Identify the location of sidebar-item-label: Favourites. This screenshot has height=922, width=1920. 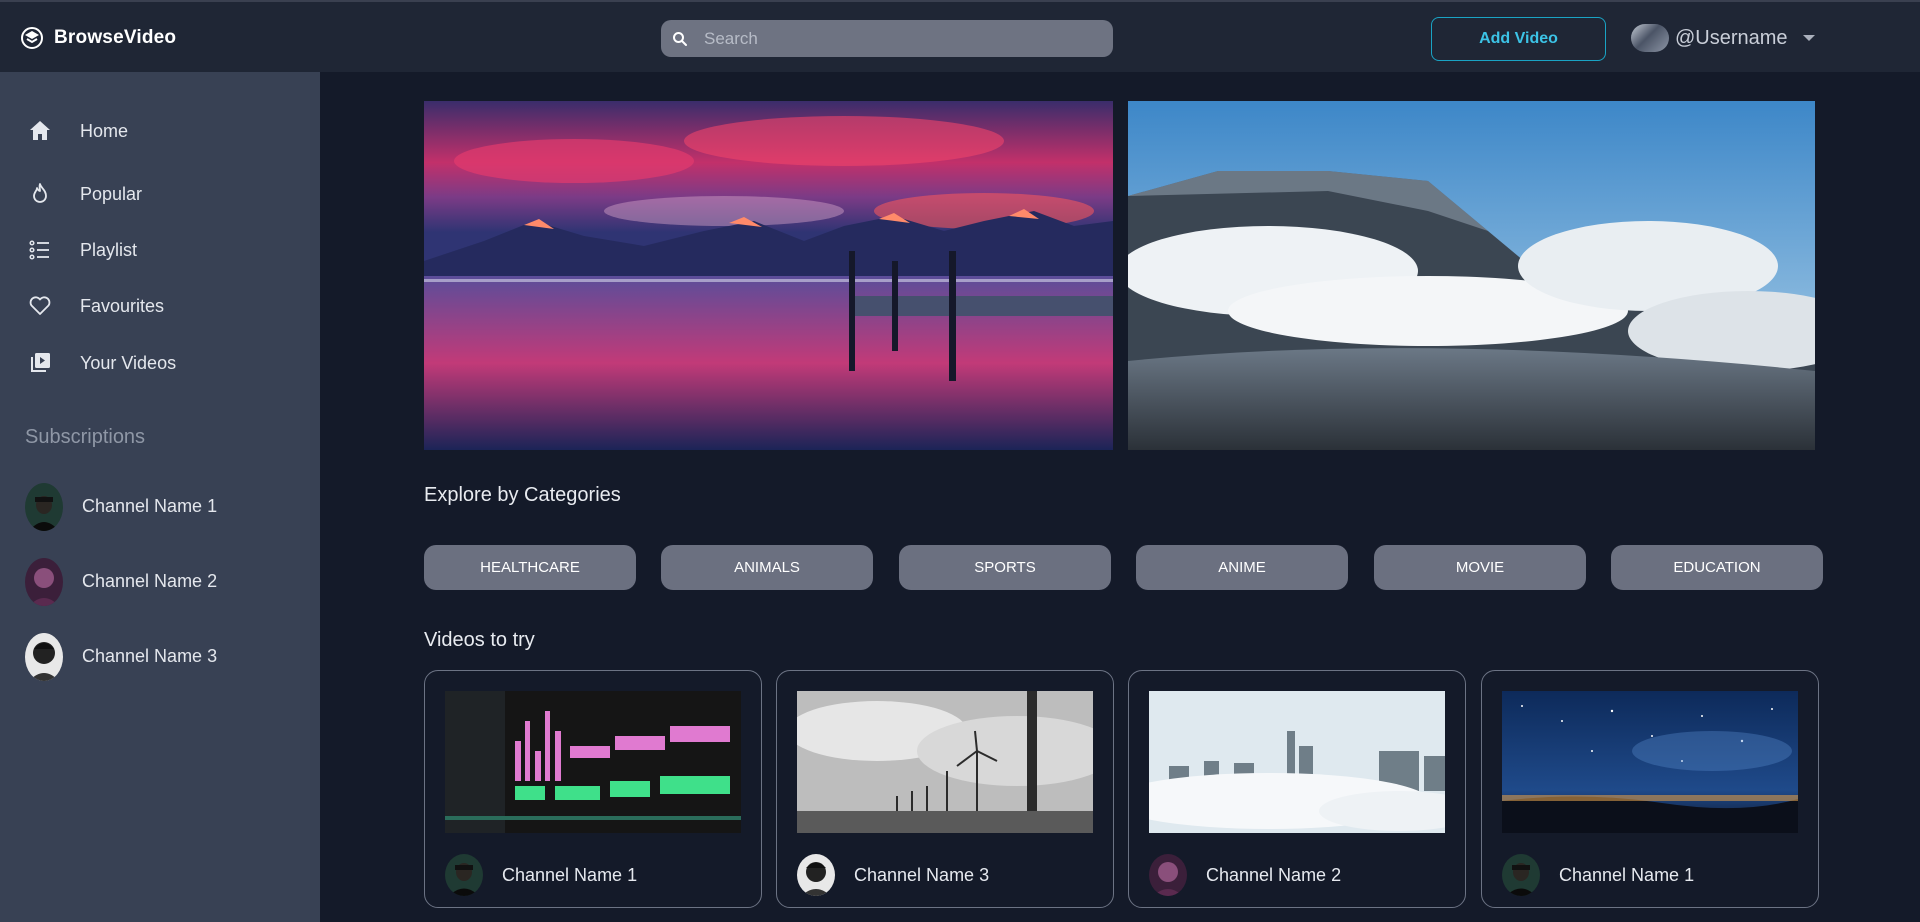
(122, 305).